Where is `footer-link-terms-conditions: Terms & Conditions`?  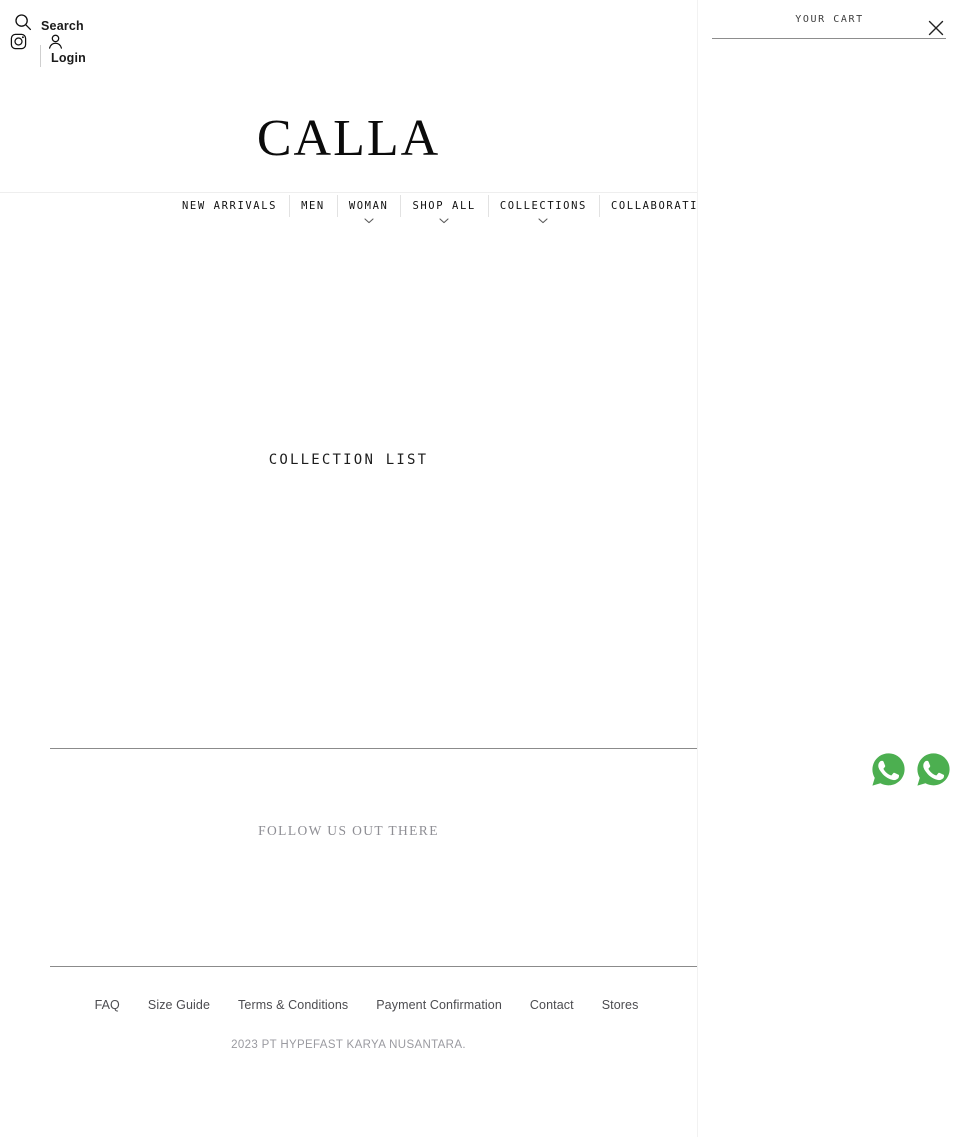 footer-link-terms-conditions: Terms & Conditions is located at coordinates (293, 1005).